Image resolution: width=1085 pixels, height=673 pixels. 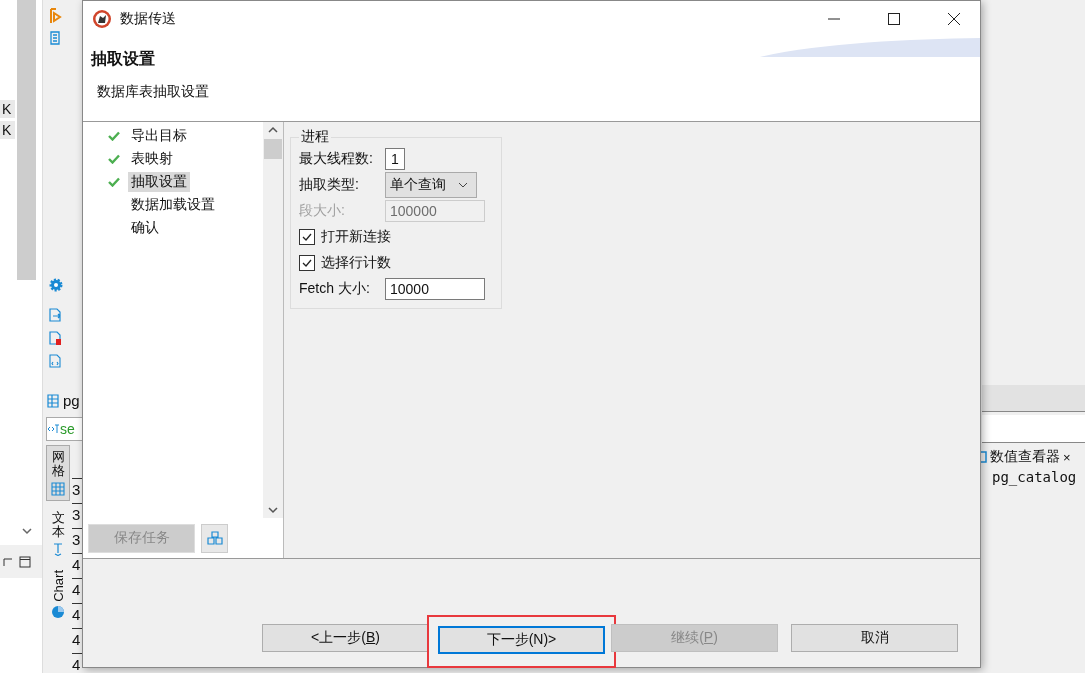 What do you see at coordinates (273, 129) in the screenshot?
I see `scroll-up-icon` at bounding box center [273, 129].